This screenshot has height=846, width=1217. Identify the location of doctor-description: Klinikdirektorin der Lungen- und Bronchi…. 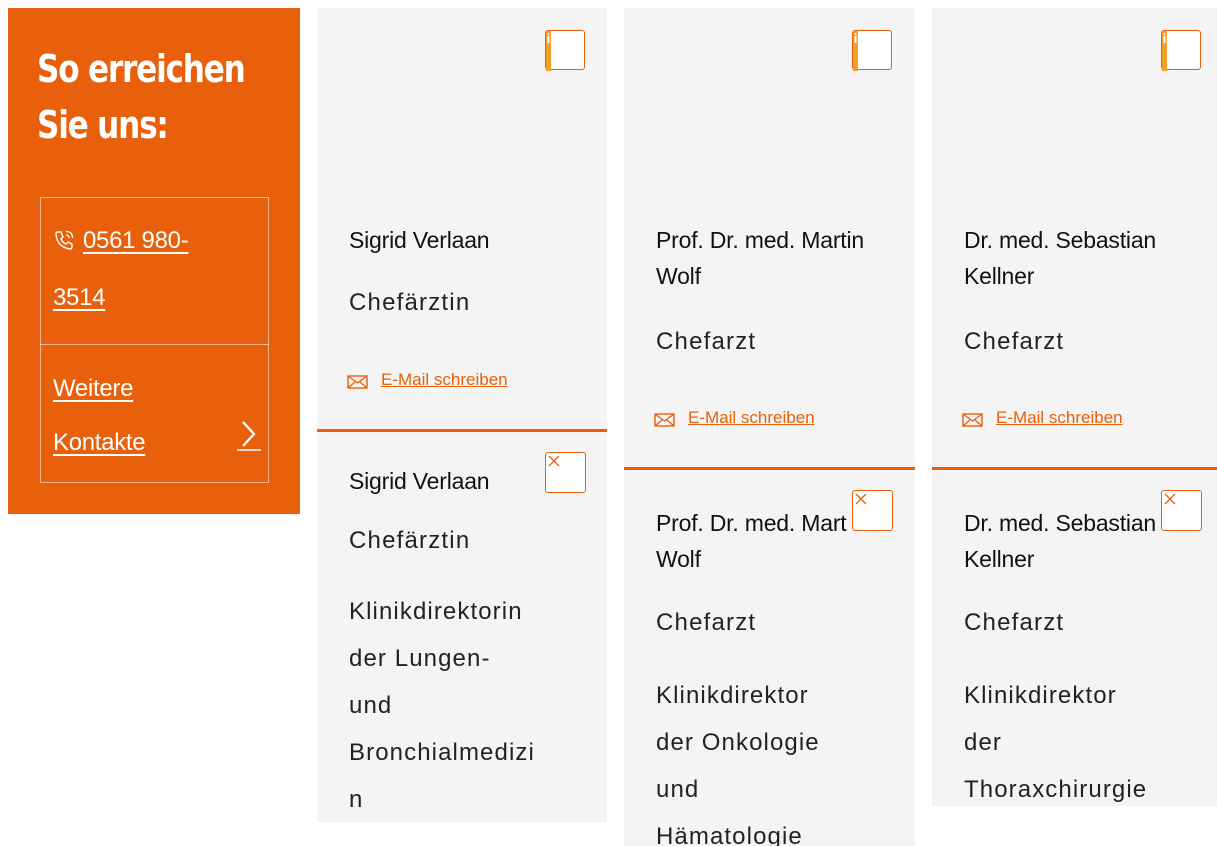
(442, 705).